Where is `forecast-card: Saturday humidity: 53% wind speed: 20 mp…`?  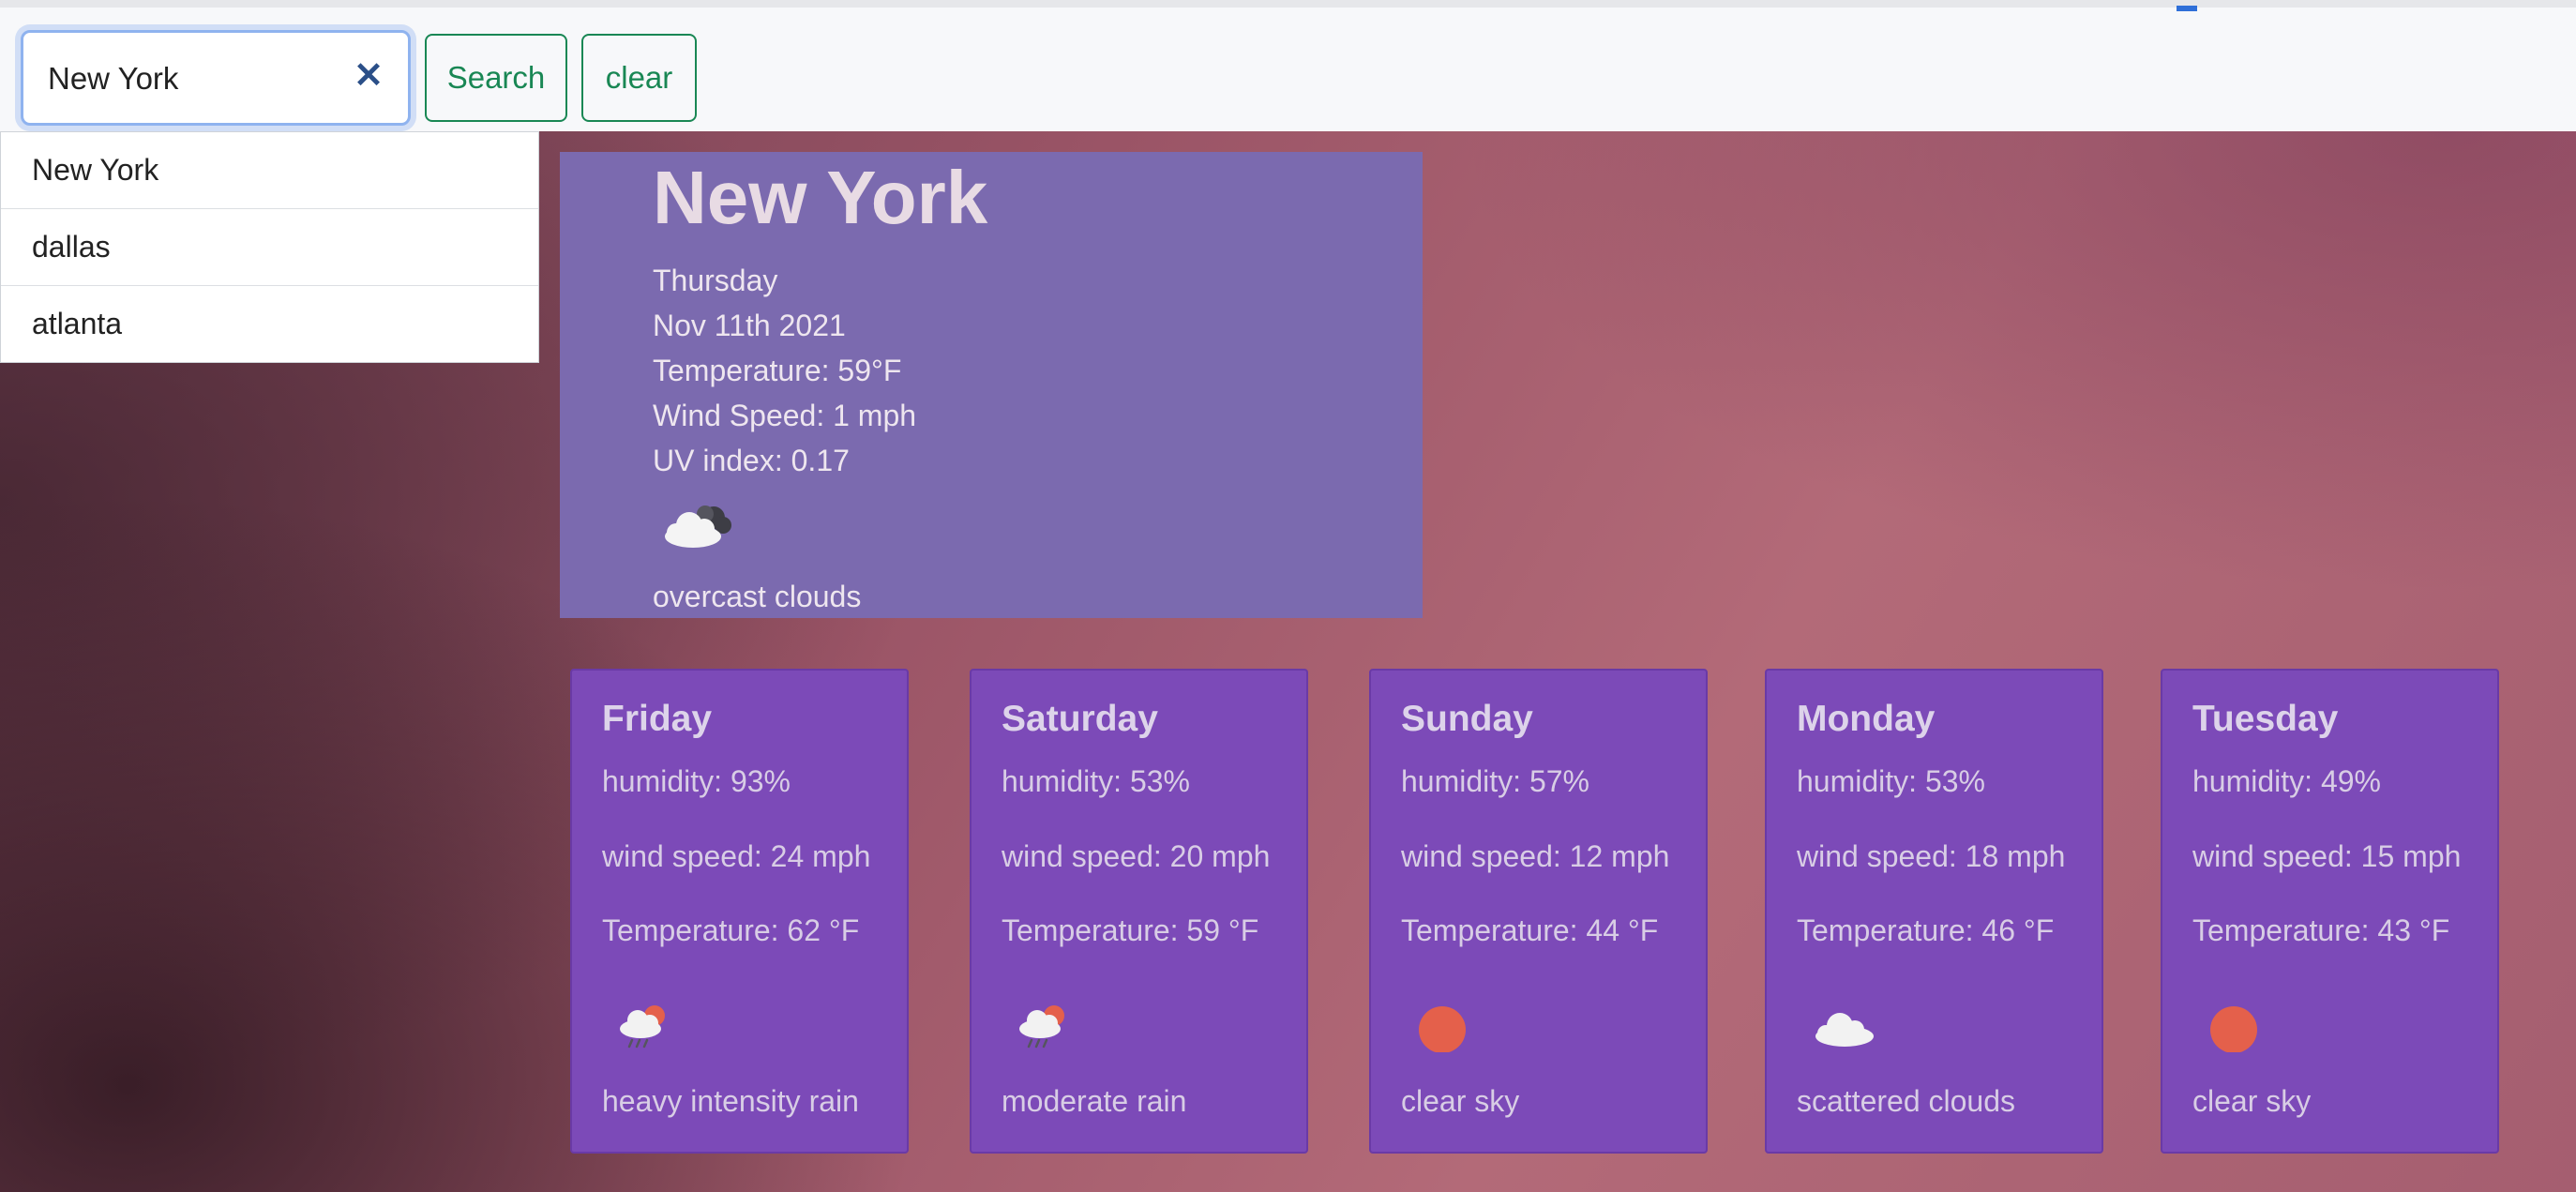
forecast-card: Saturday humidity: 53% wind speed: 20 mp… is located at coordinates (1139, 911).